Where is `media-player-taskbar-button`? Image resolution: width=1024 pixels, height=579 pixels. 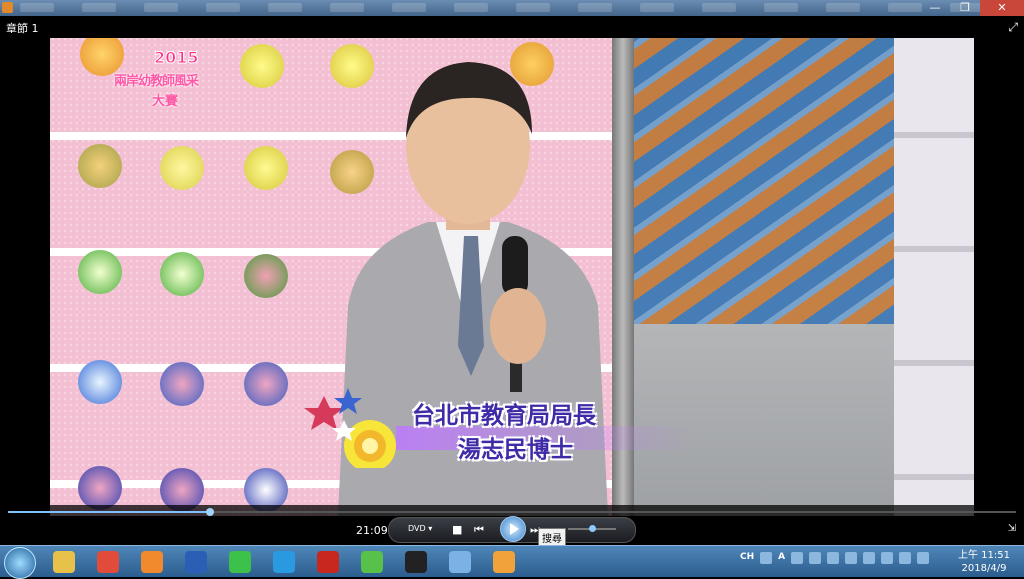 media-player-taskbar-button is located at coordinates (152, 562).